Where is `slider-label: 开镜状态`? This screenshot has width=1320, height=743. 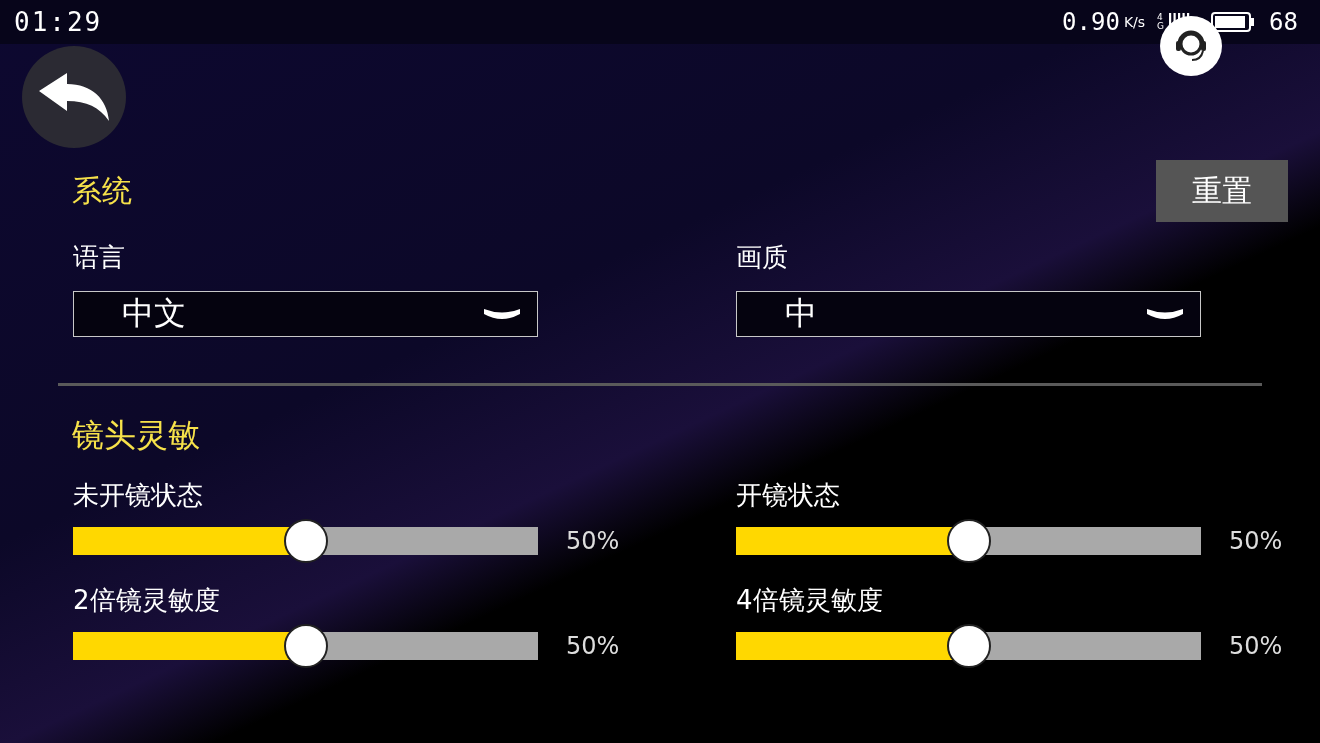 slider-label: 开镜状态 is located at coordinates (788, 495).